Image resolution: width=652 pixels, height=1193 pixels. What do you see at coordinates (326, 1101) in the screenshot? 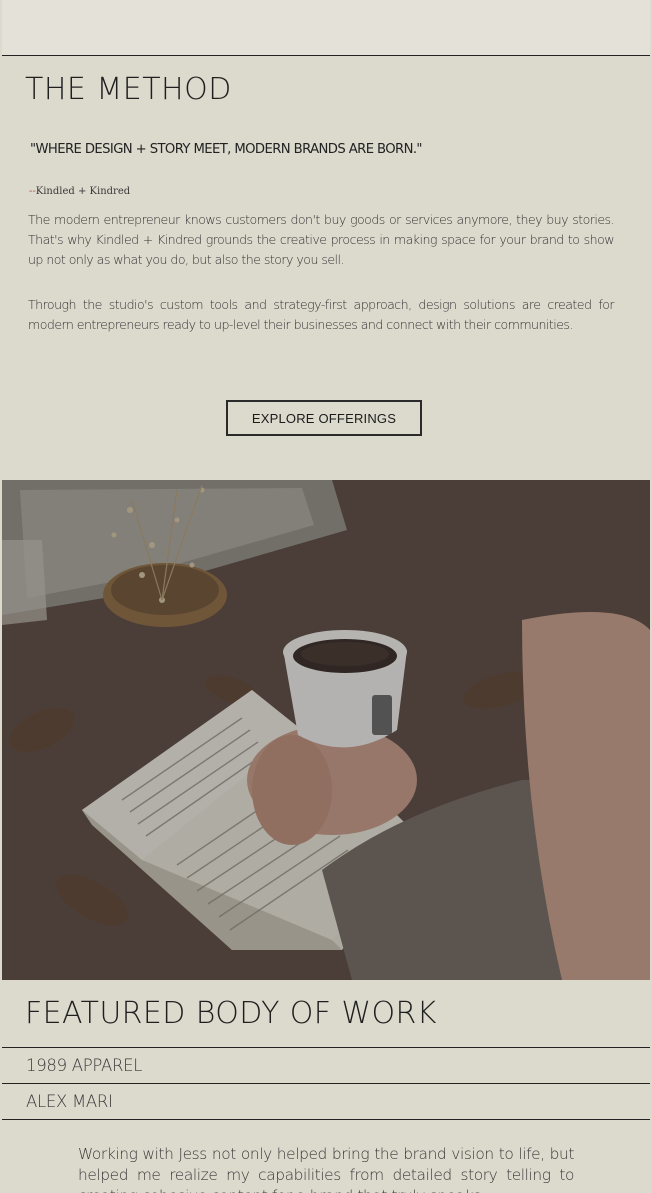
I see `work-item-alex-mari: ALEX MARI` at bounding box center [326, 1101].